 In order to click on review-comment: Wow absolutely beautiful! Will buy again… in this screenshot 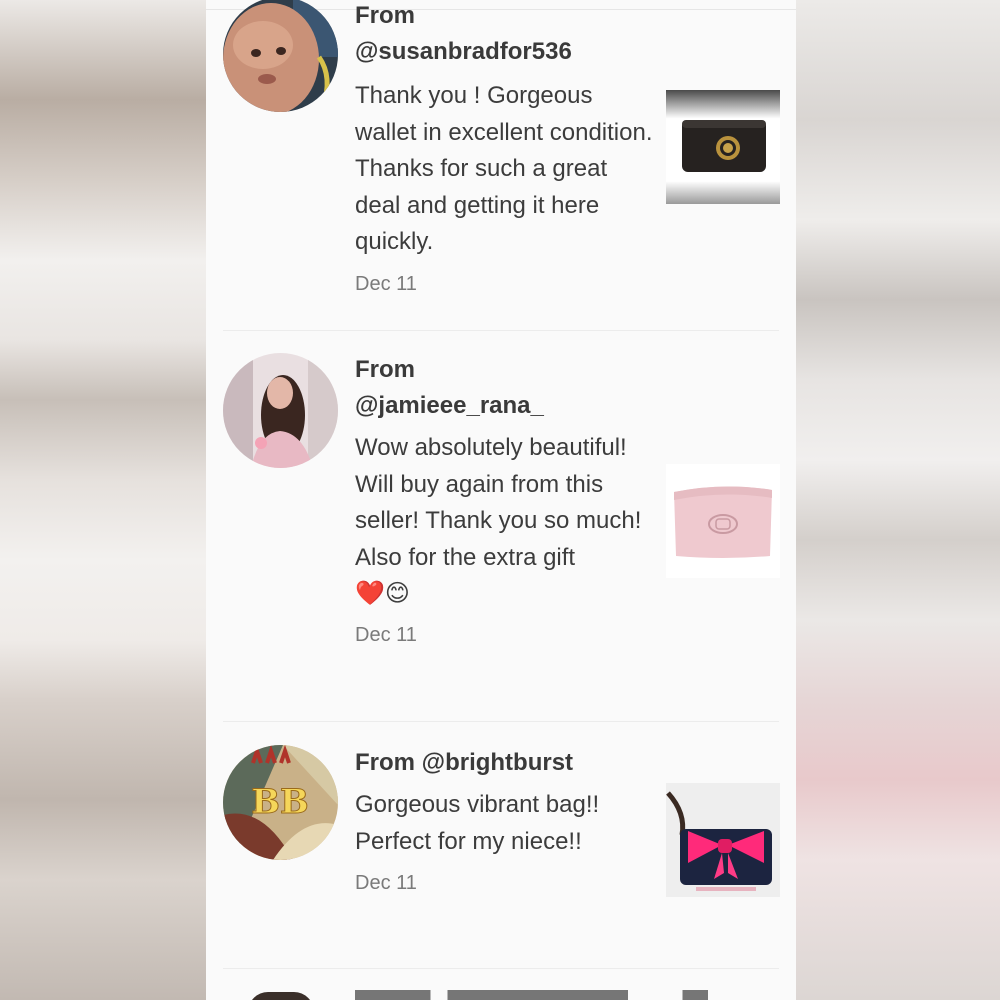, I will do `click(498, 502)`.